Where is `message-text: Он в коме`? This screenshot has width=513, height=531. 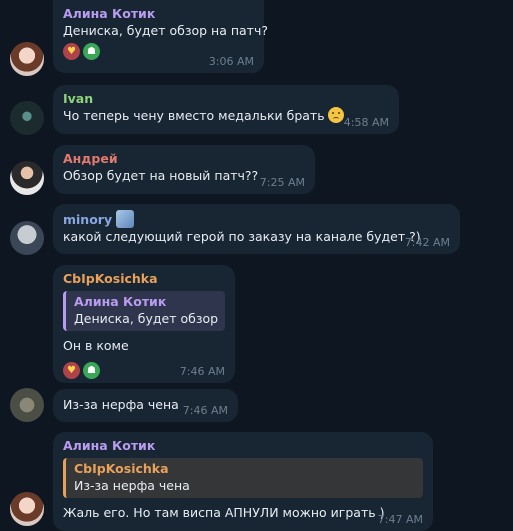 message-text: Он в коме is located at coordinates (96, 345).